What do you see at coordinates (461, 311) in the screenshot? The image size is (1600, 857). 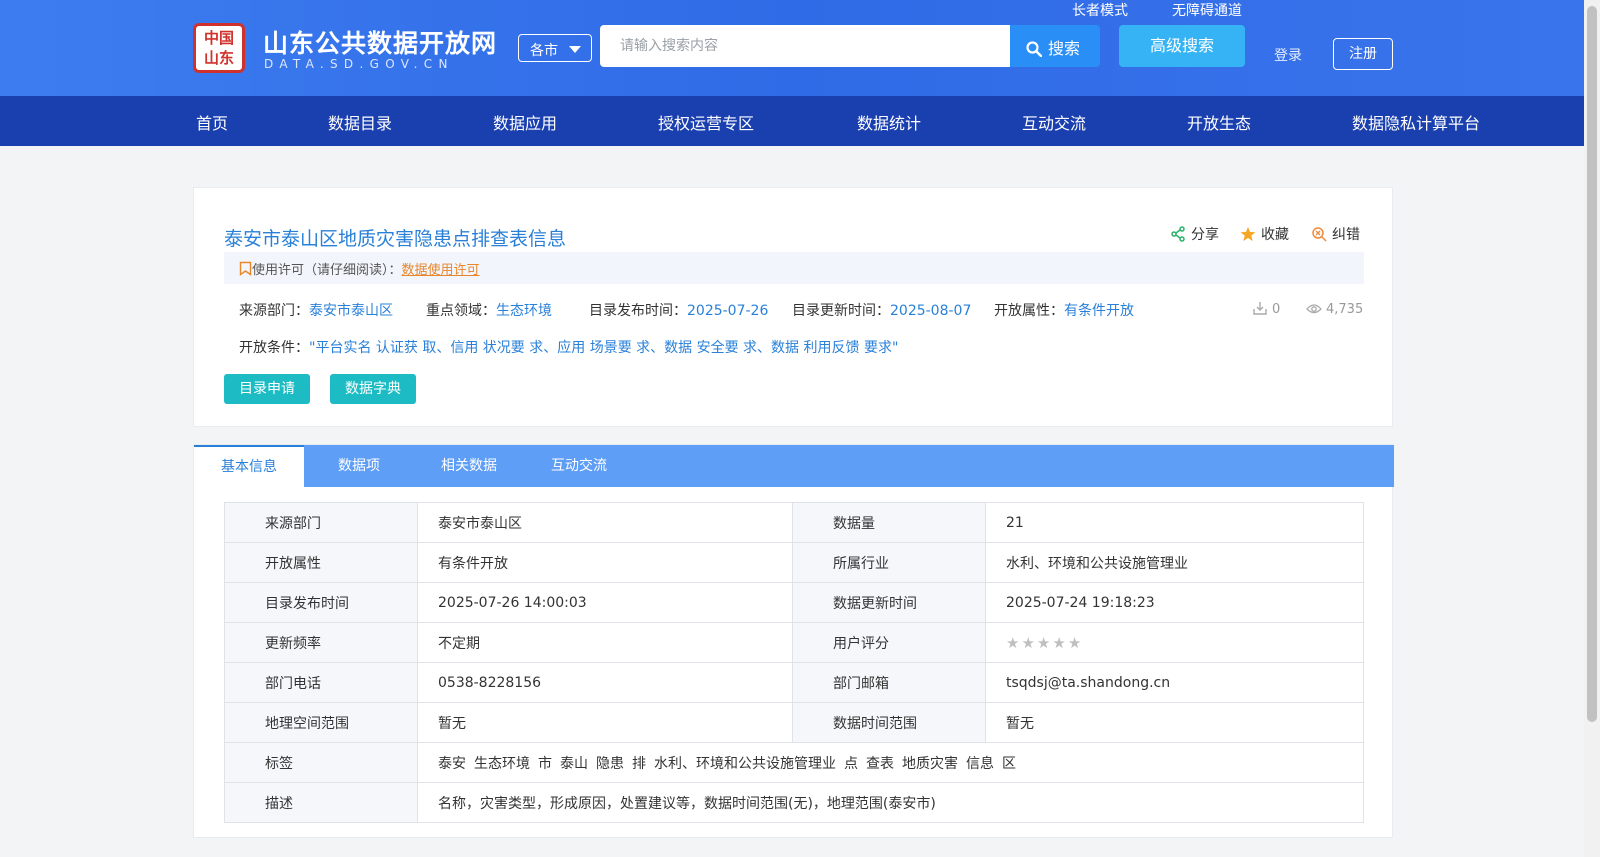 I see `meta-domain-label: 重点领域：` at bounding box center [461, 311].